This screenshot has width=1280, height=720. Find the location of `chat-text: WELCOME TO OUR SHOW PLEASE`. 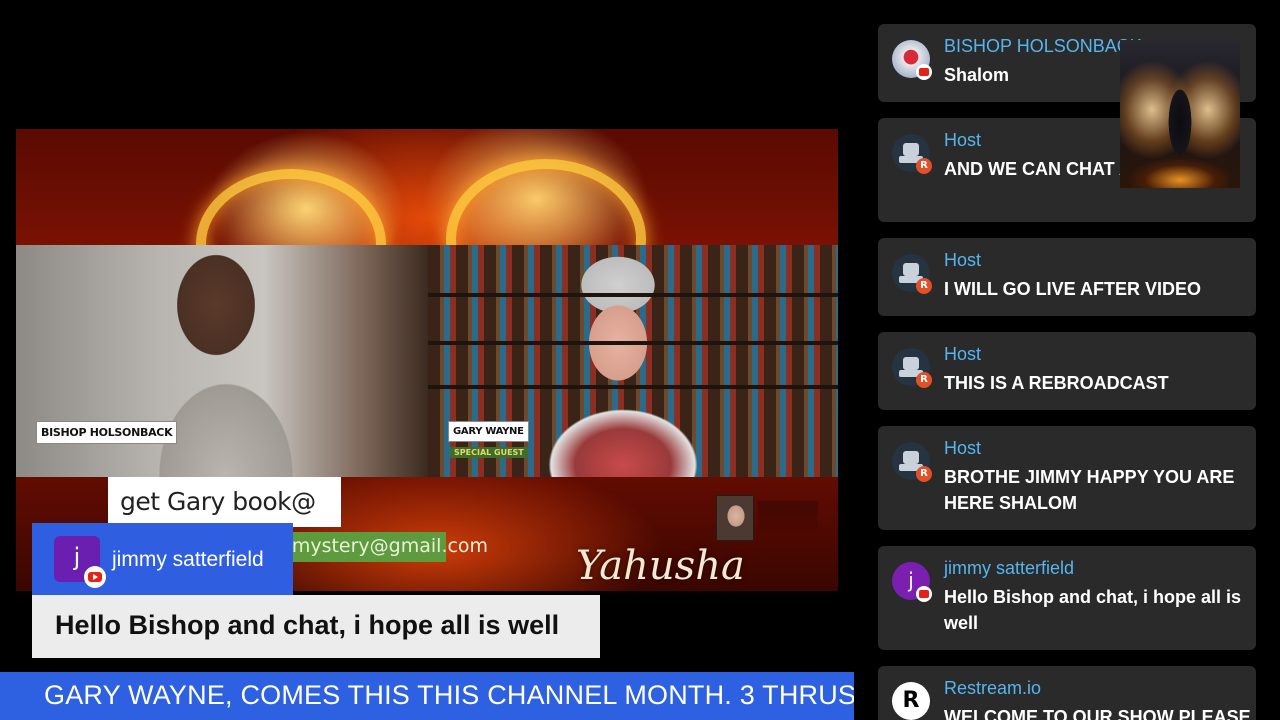

chat-text: WELCOME TO OUR SHOW PLEASE is located at coordinates (1097, 713).